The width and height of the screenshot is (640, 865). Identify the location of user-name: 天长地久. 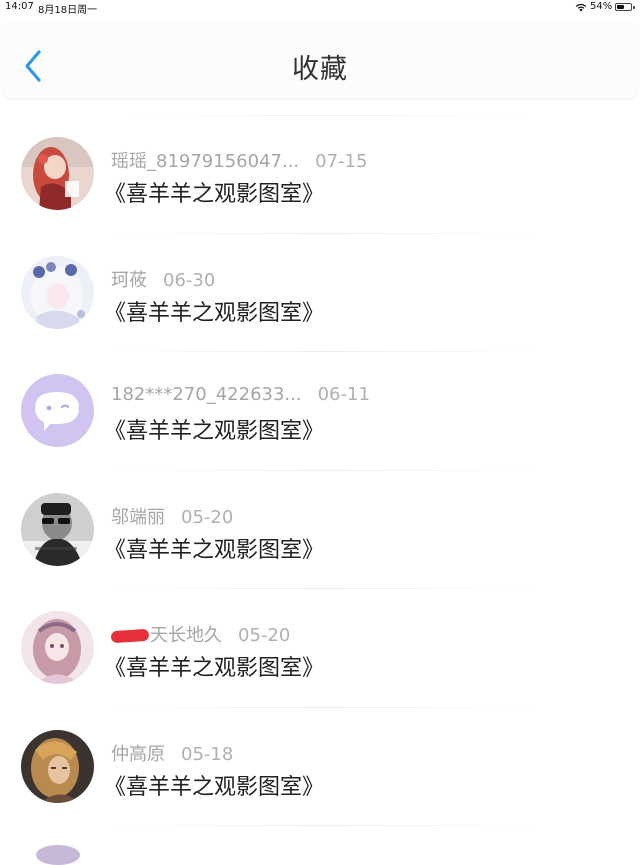
(186, 634).